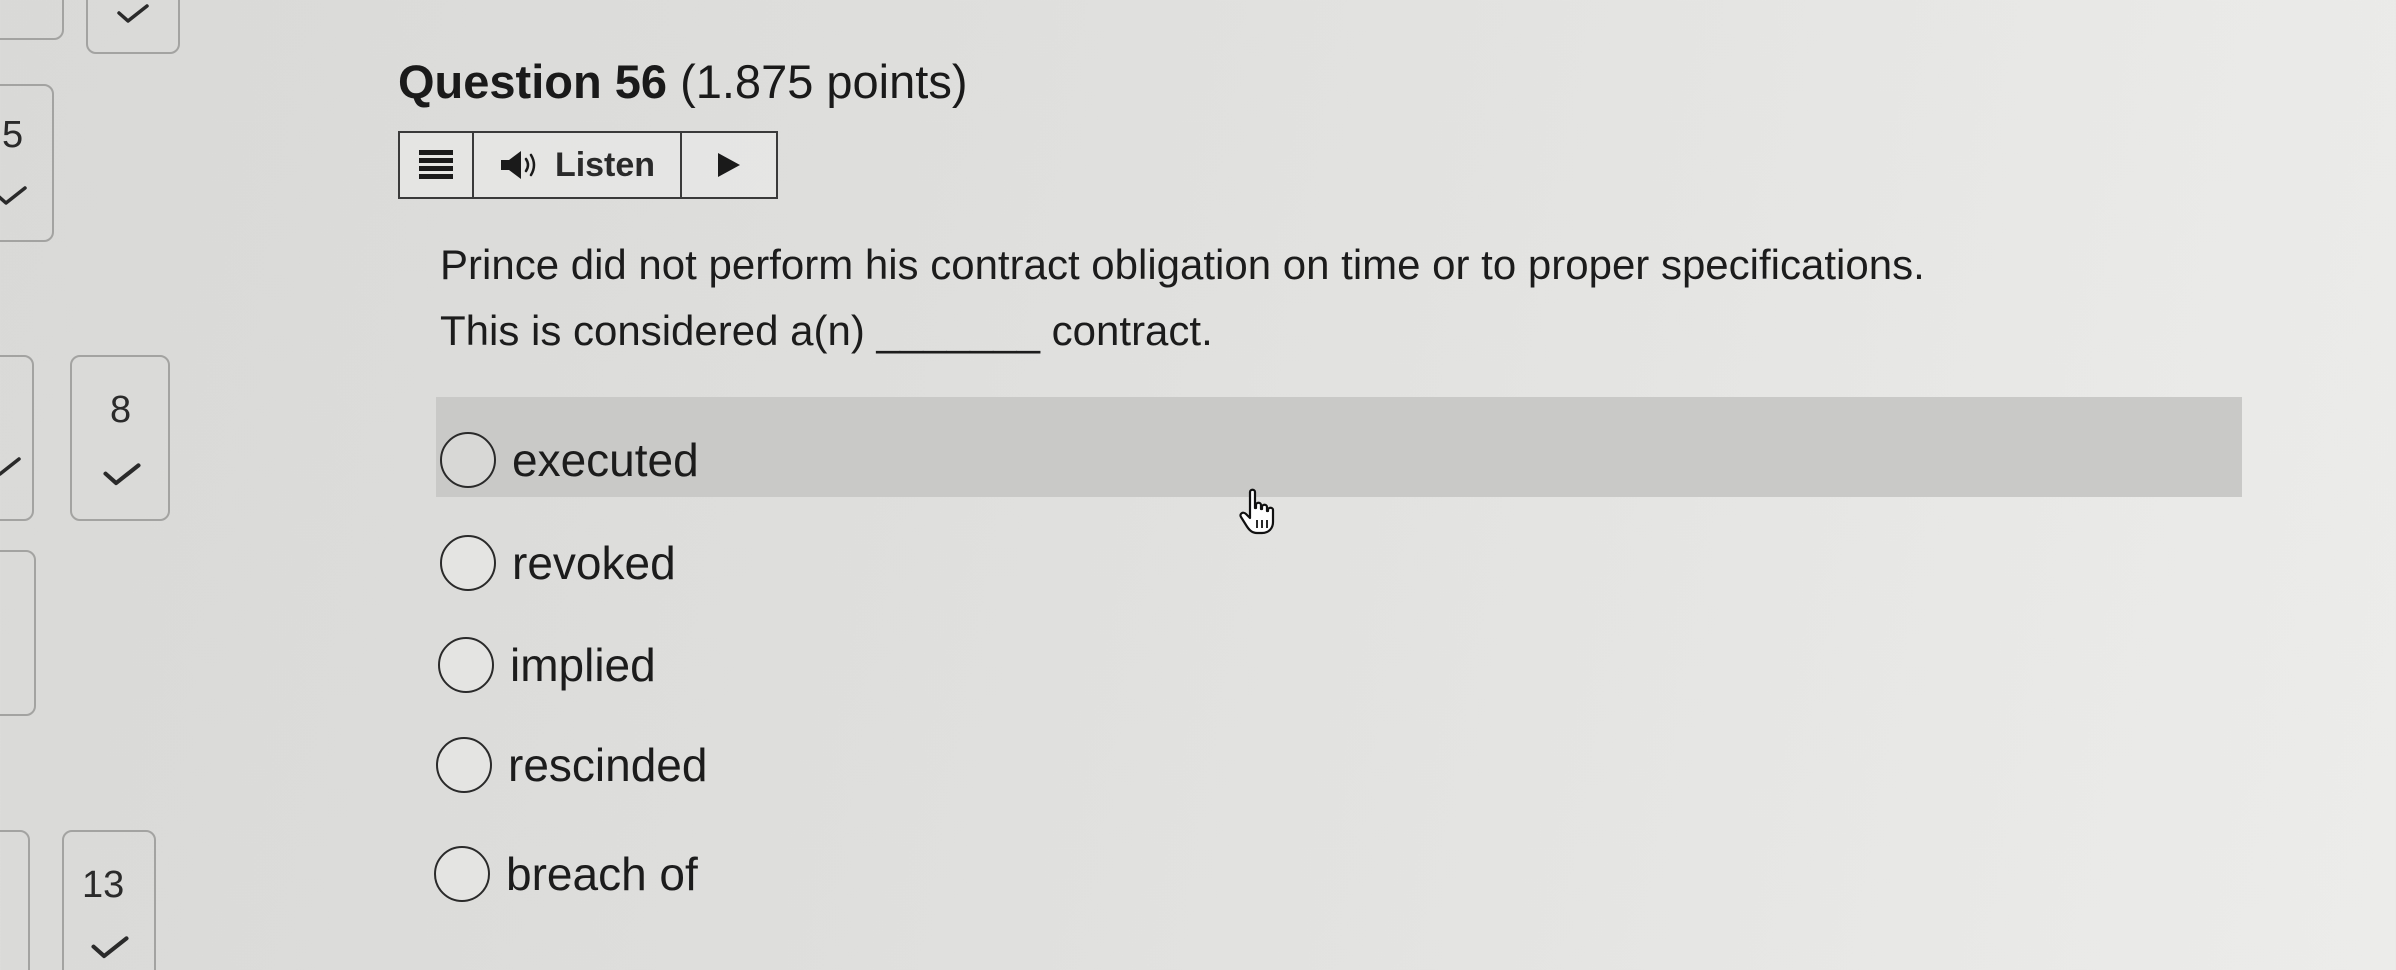 The width and height of the screenshot is (2396, 970). I want to click on play-button, so click(729, 165).